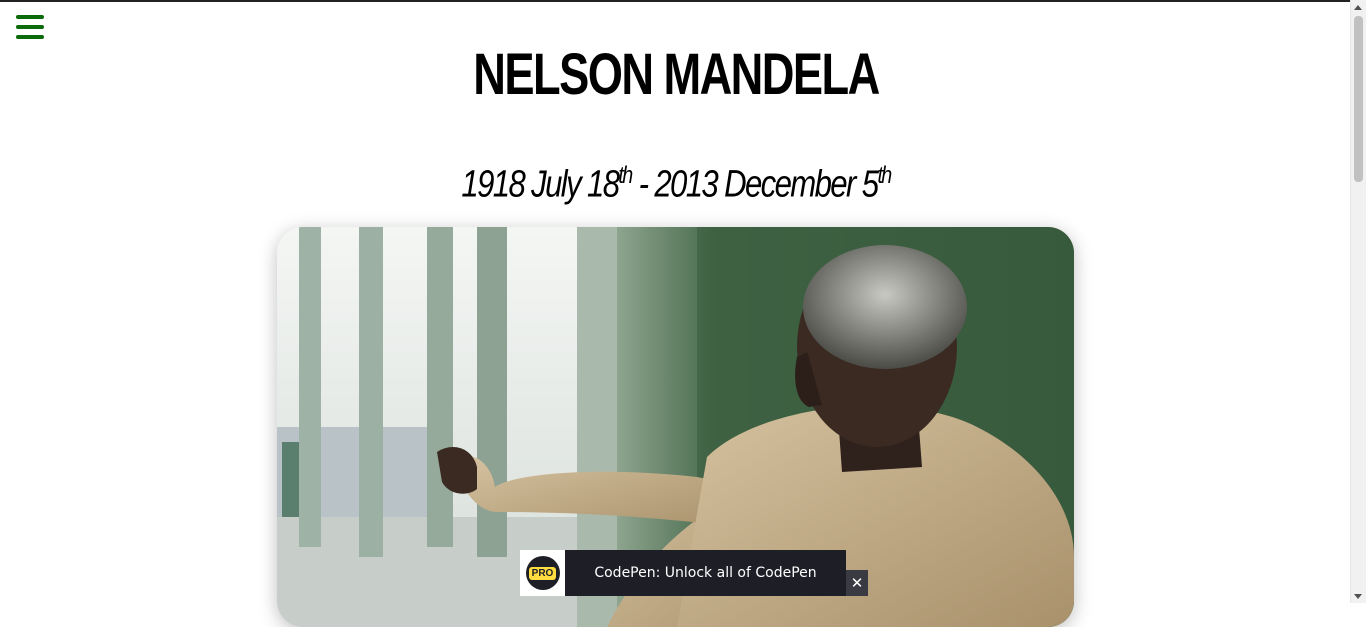 This screenshot has width=1366, height=627. Describe the element at coordinates (857, 583) in the screenshot. I see `close-icon: ✕` at that location.